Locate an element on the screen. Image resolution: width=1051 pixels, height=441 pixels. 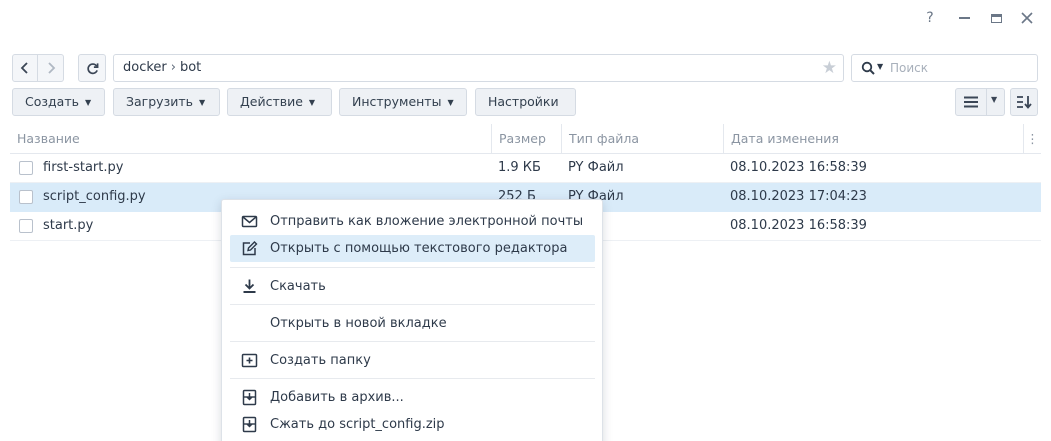
menu-item-send-email: Отправить как вложение электронной почты is located at coordinates (412, 221).